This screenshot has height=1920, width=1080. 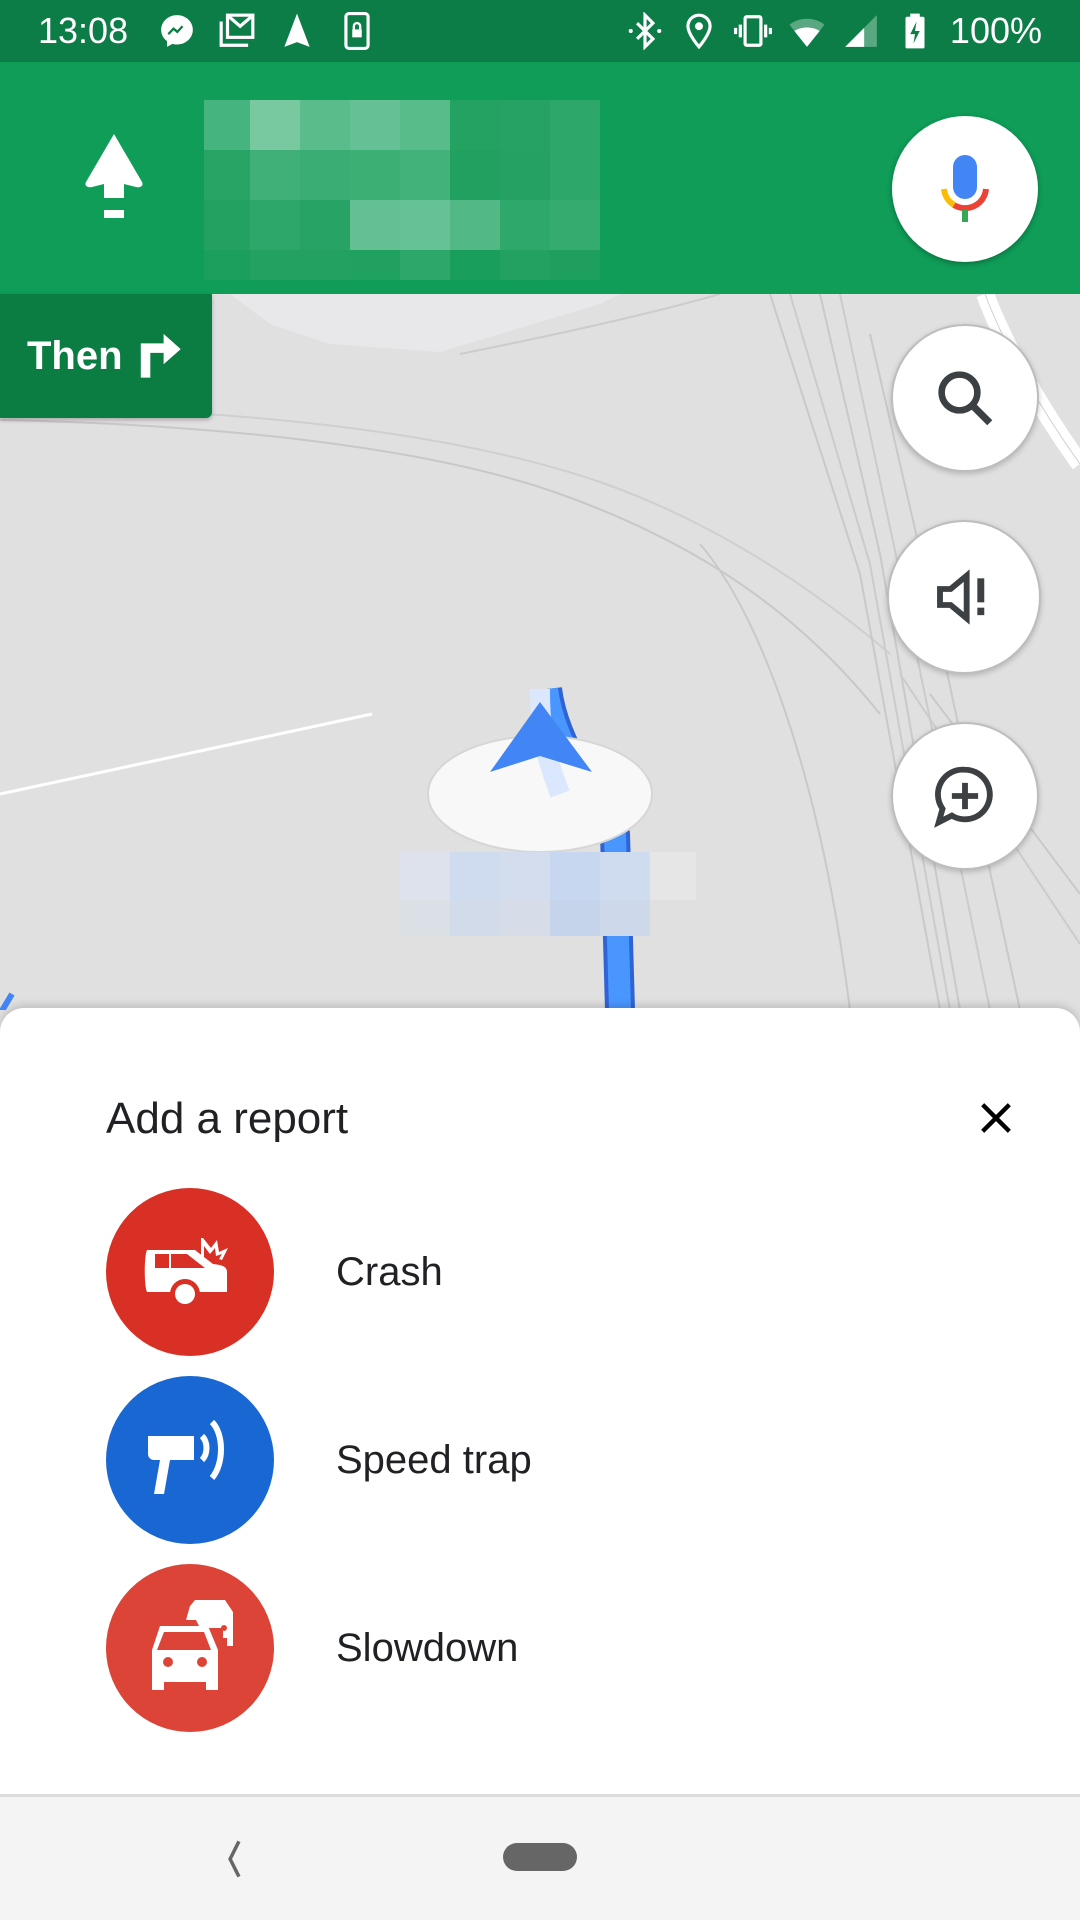 What do you see at coordinates (297, 30) in the screenshot?
I see `navigation-icon` at bounding box center [297, 30].